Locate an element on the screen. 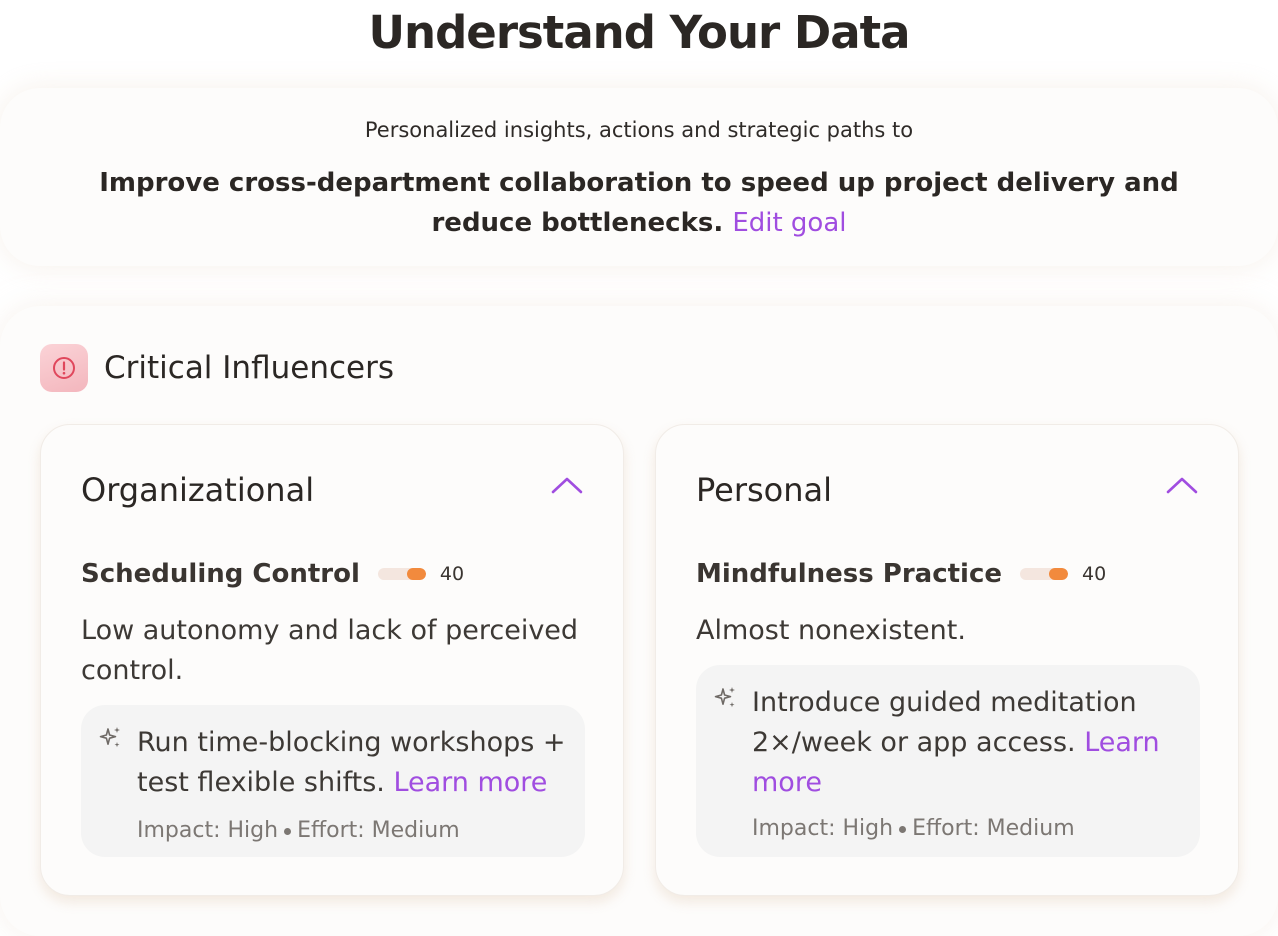 This screenshot has width=1278, height=936. card-title: Personal is located at coordinates (764, 490).